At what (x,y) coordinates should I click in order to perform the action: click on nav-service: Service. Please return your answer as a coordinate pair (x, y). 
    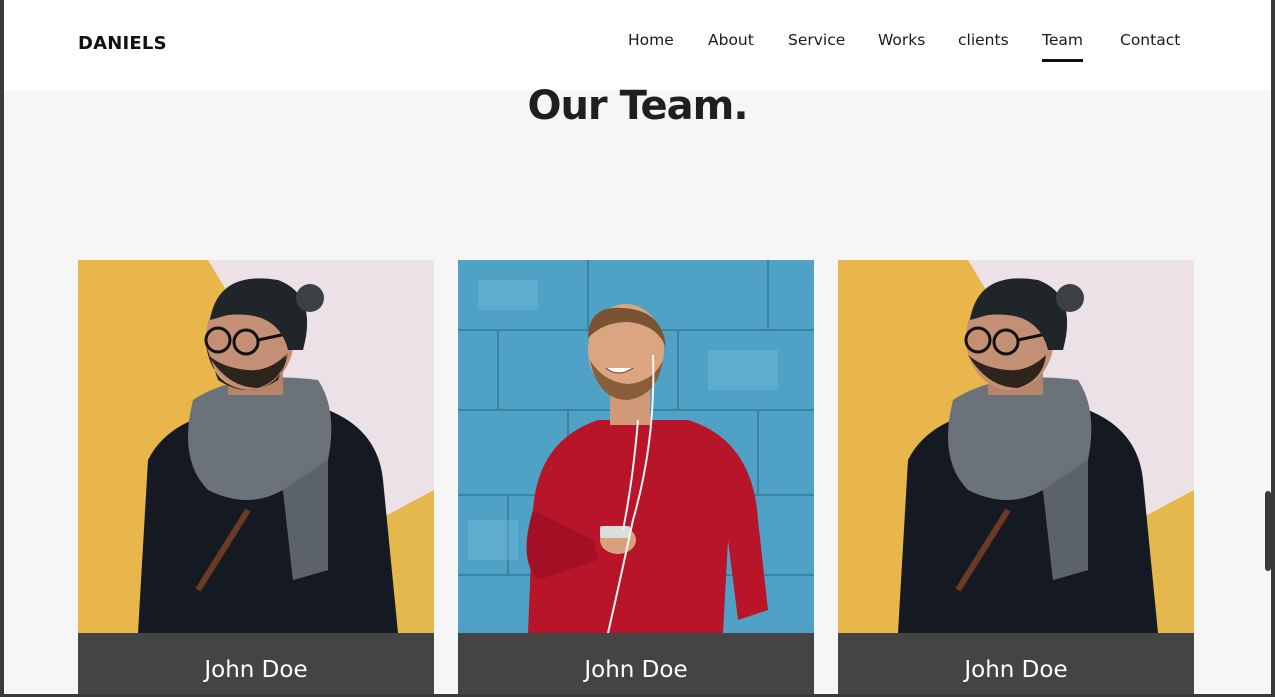
    Looking at the image, I should click on (816, 40).